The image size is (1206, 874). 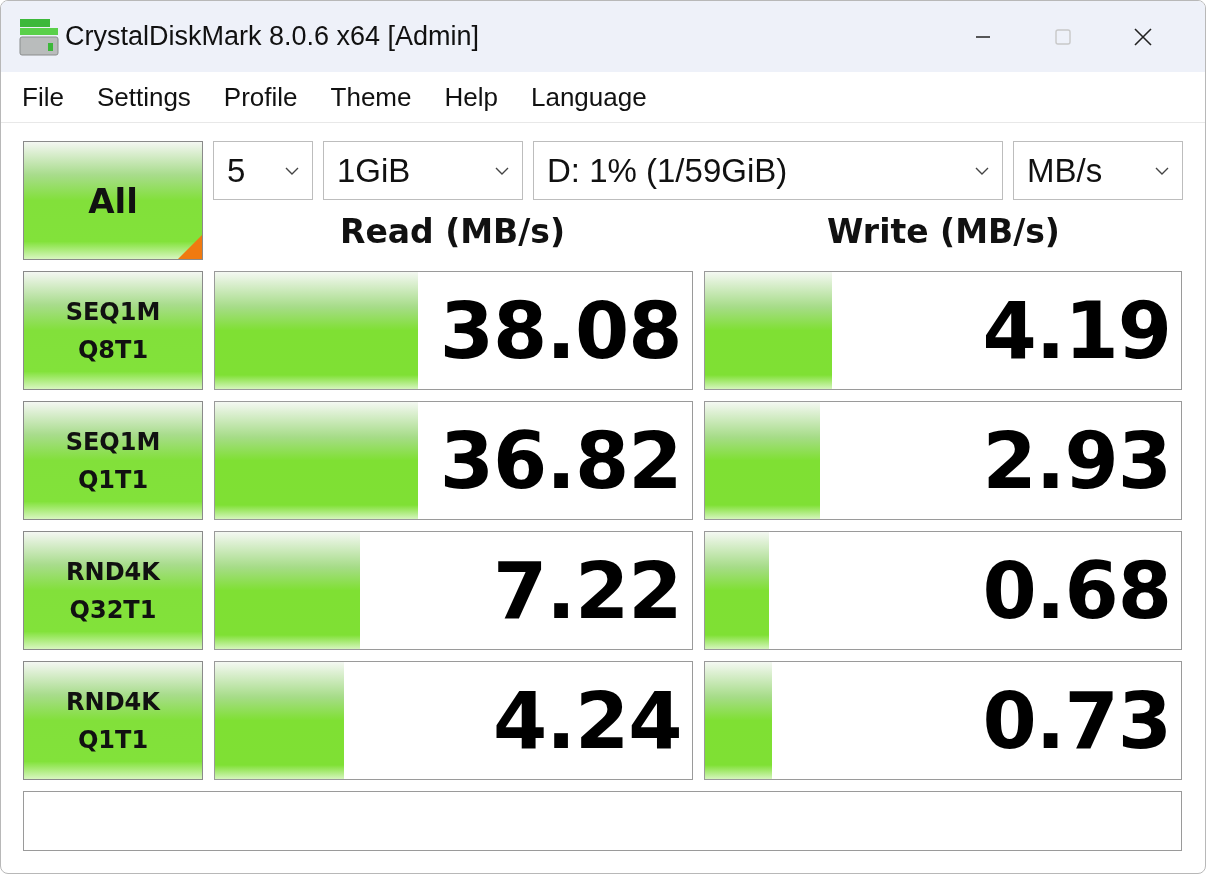 I want to click on column-header: Read (MB/s), so click(x=452, y=231).